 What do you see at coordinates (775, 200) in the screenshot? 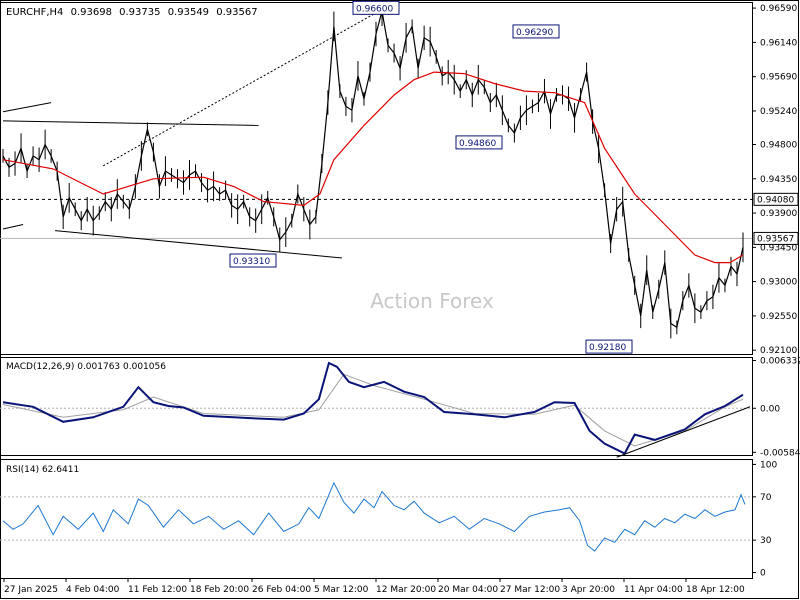
I see `level-tag-label: 0.94080` at bounding box center [775, 200].